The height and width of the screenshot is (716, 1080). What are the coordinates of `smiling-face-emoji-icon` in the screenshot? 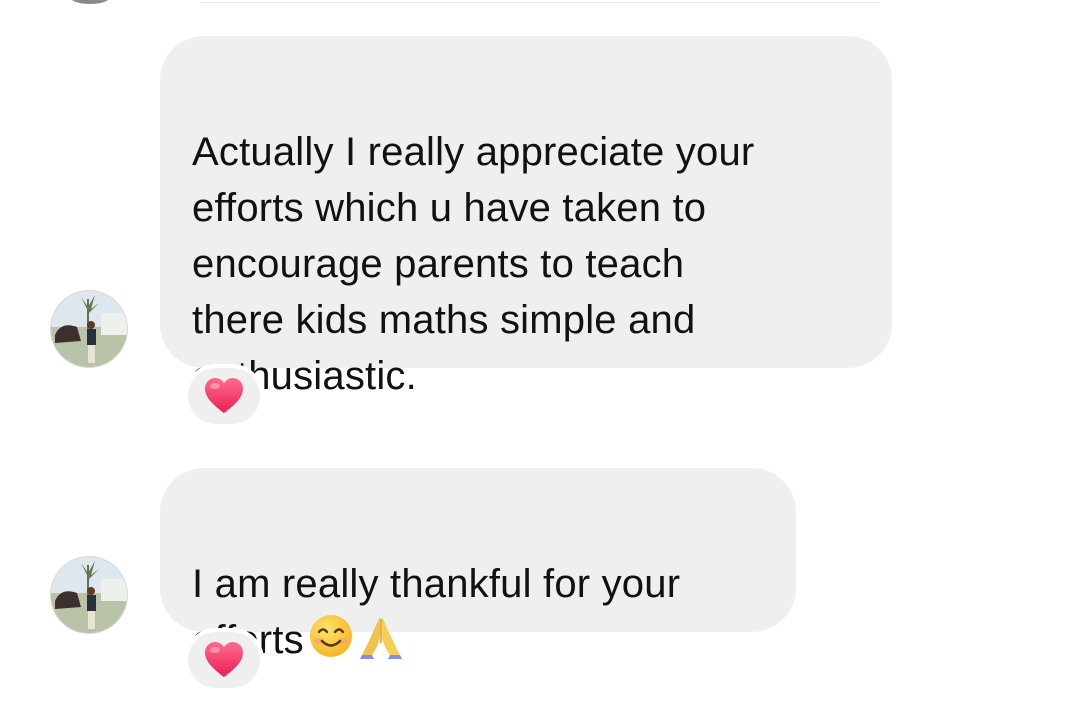 It's located at (331, 643).